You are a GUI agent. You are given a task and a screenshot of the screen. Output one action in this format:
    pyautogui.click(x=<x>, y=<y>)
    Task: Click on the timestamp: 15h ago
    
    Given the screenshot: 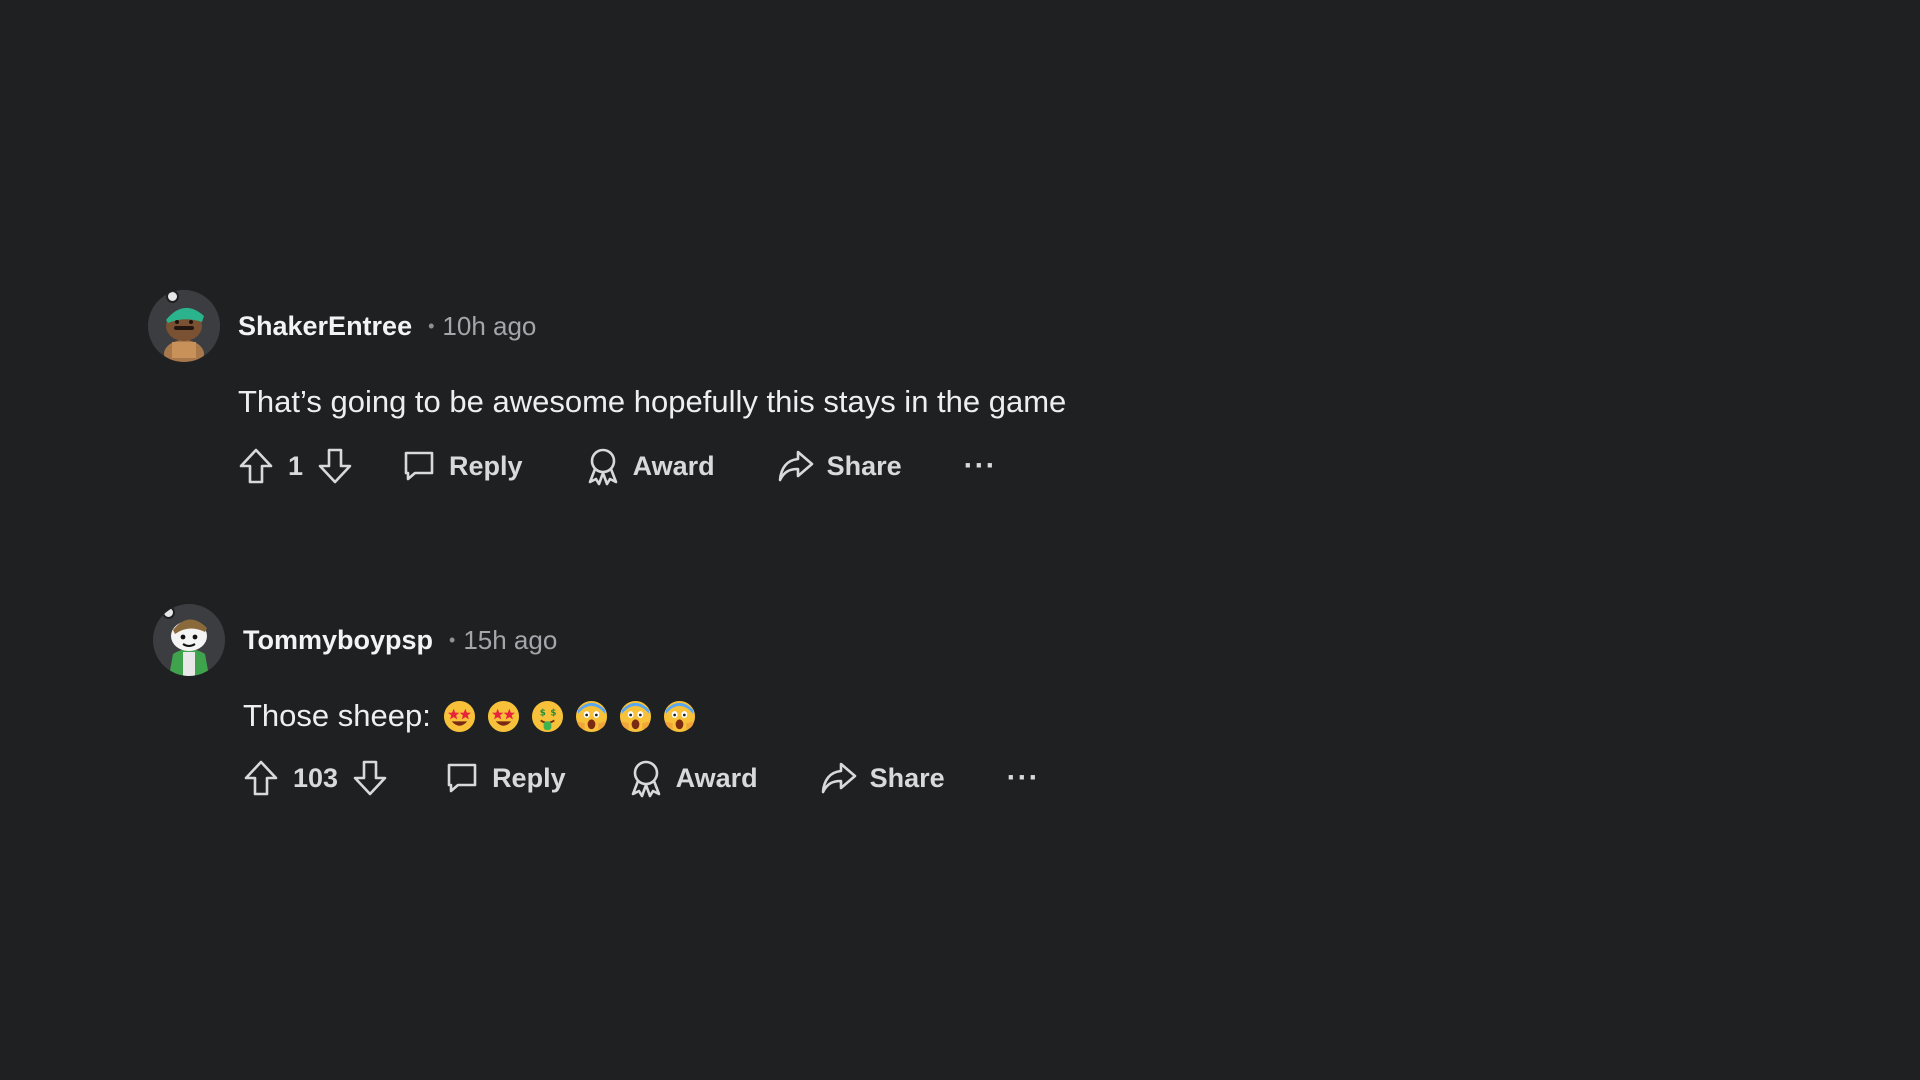 What is the action you would take?
    pyautogui.click(x=510, y=640)
    